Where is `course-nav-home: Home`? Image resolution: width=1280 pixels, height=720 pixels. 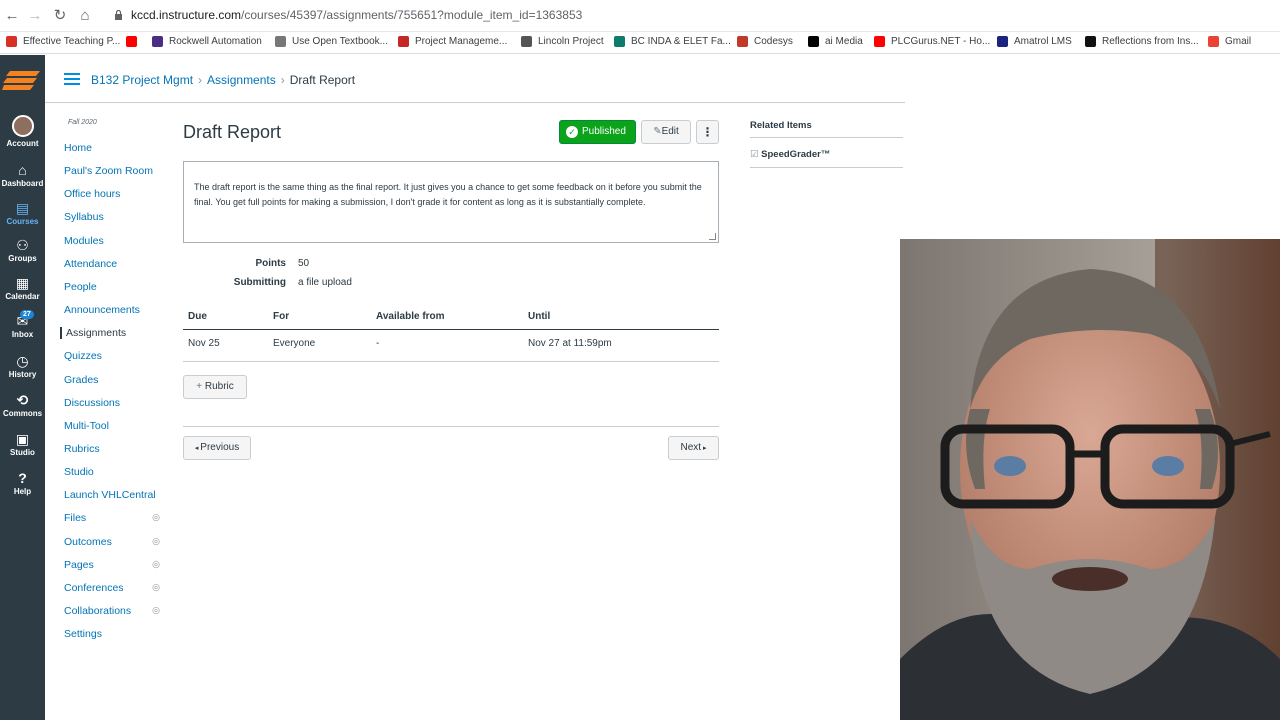 course-nav-home: Home is located at coordinates (113, 148).